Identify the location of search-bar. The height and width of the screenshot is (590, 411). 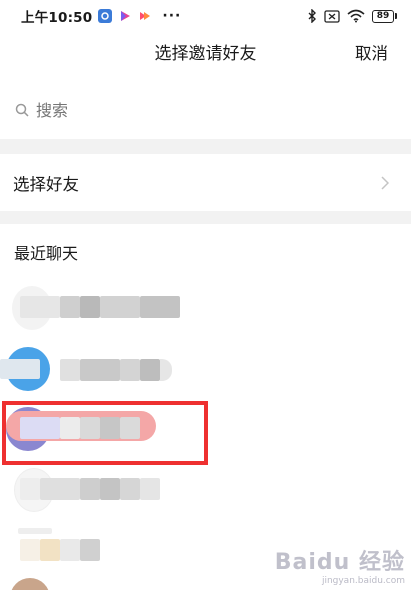
(205, 110).